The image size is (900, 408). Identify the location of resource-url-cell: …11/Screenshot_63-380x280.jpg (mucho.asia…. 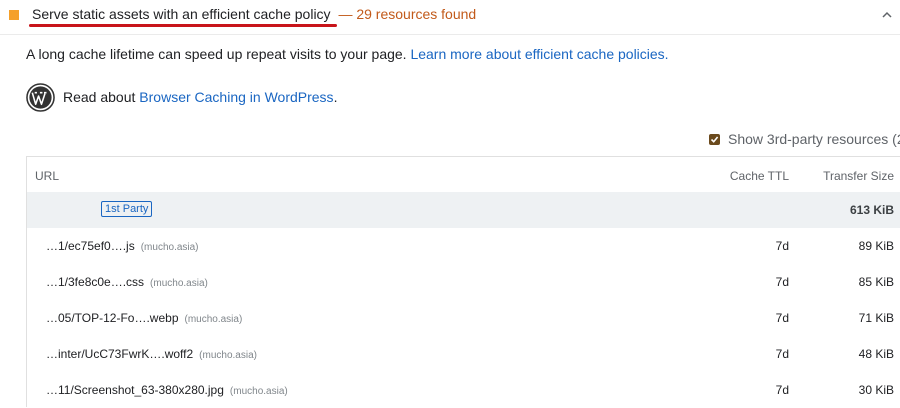
(167, 390).